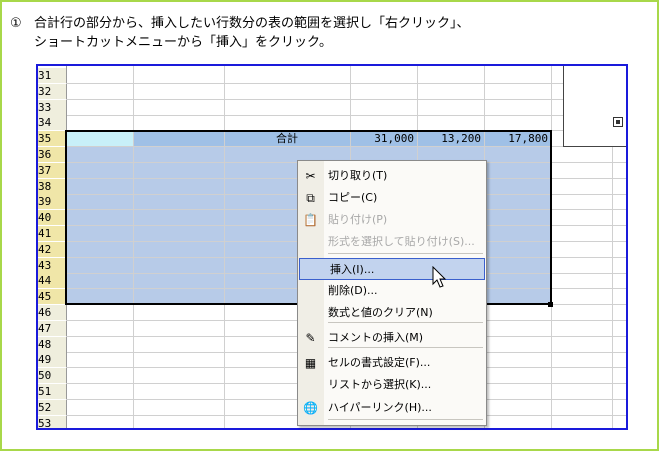 This screenshot has height=451, width=659. What do you see at coordinates (353, 197) in the screenshot?
I see `menu-item-label: コピー(C)` at bounding box center [353, 197].